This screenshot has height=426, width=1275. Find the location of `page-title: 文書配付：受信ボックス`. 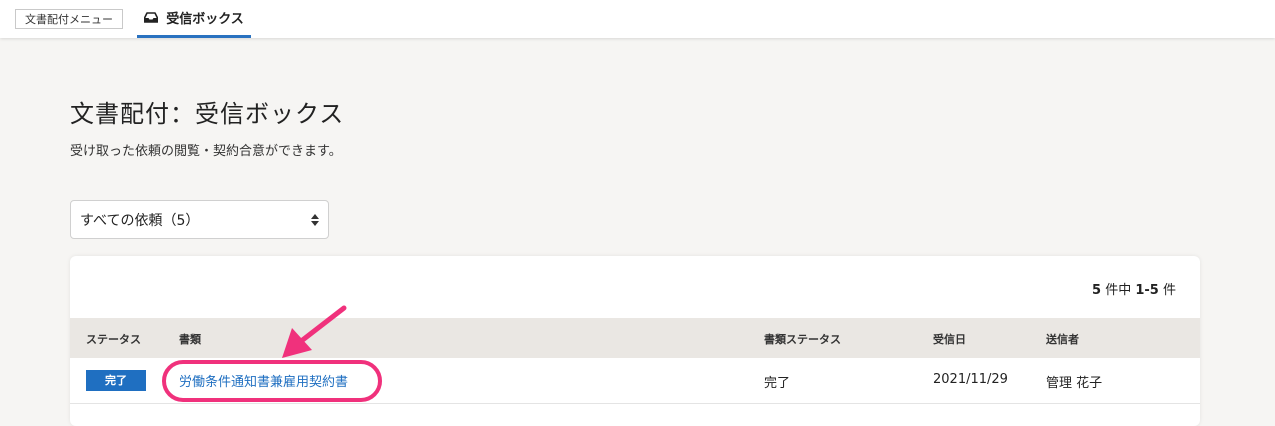

page-title: 文書配付：受信ボックス is located at coordinates (207, 114).